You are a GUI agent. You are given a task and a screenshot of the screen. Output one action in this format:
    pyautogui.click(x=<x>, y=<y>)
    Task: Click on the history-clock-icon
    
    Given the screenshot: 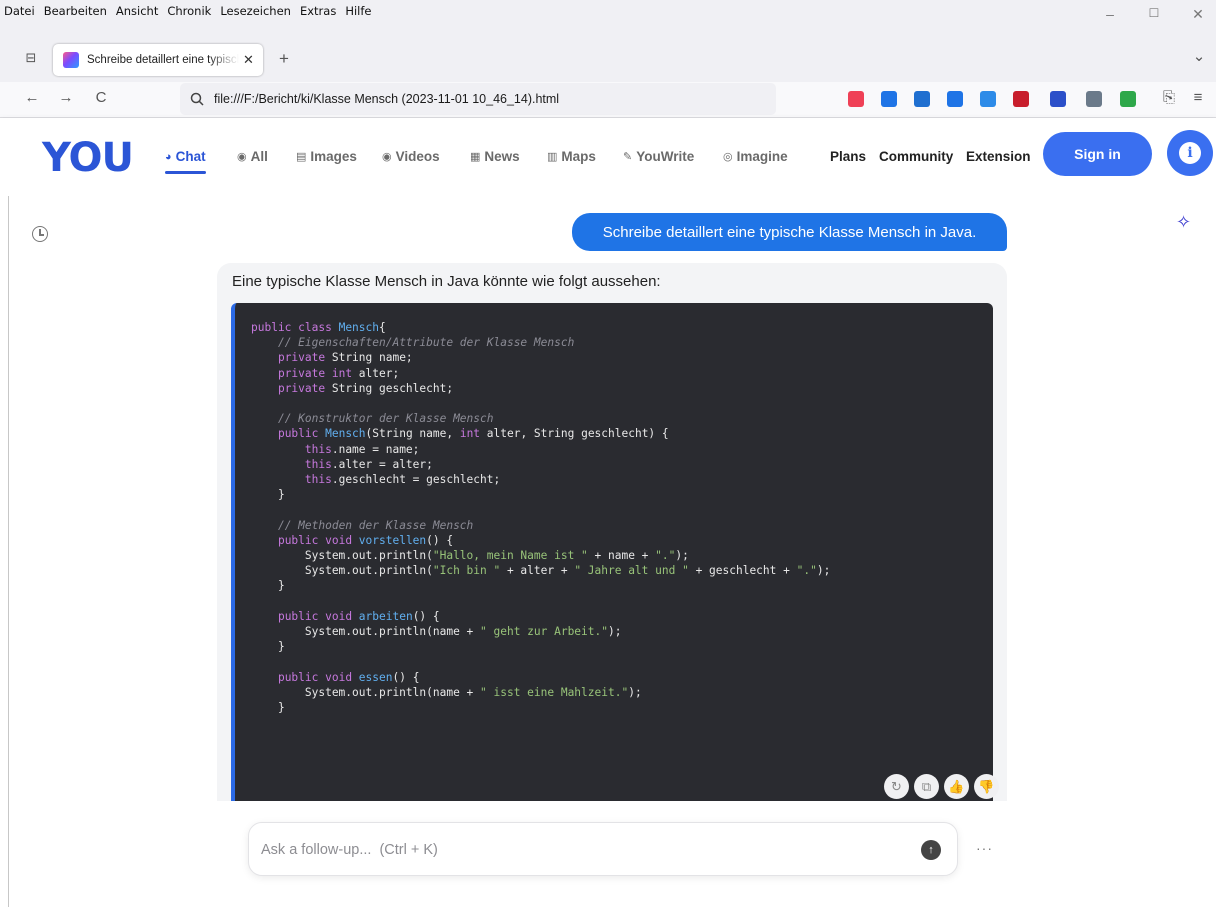 What is the action you would take?
    pyautogui.click(x=40, y=234)
    